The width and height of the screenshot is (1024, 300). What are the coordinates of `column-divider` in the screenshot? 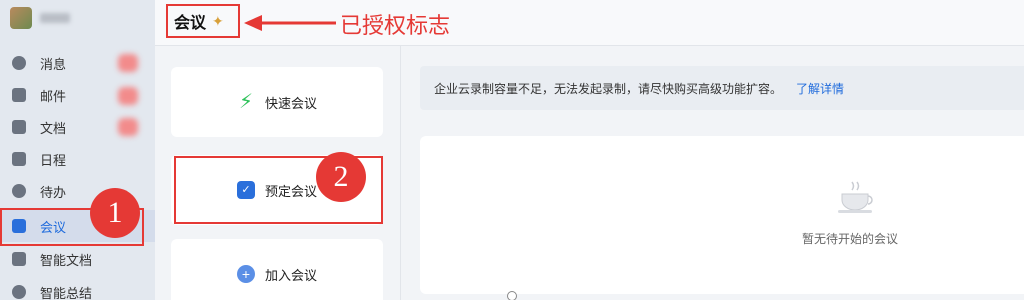 It's located at (400, 173).